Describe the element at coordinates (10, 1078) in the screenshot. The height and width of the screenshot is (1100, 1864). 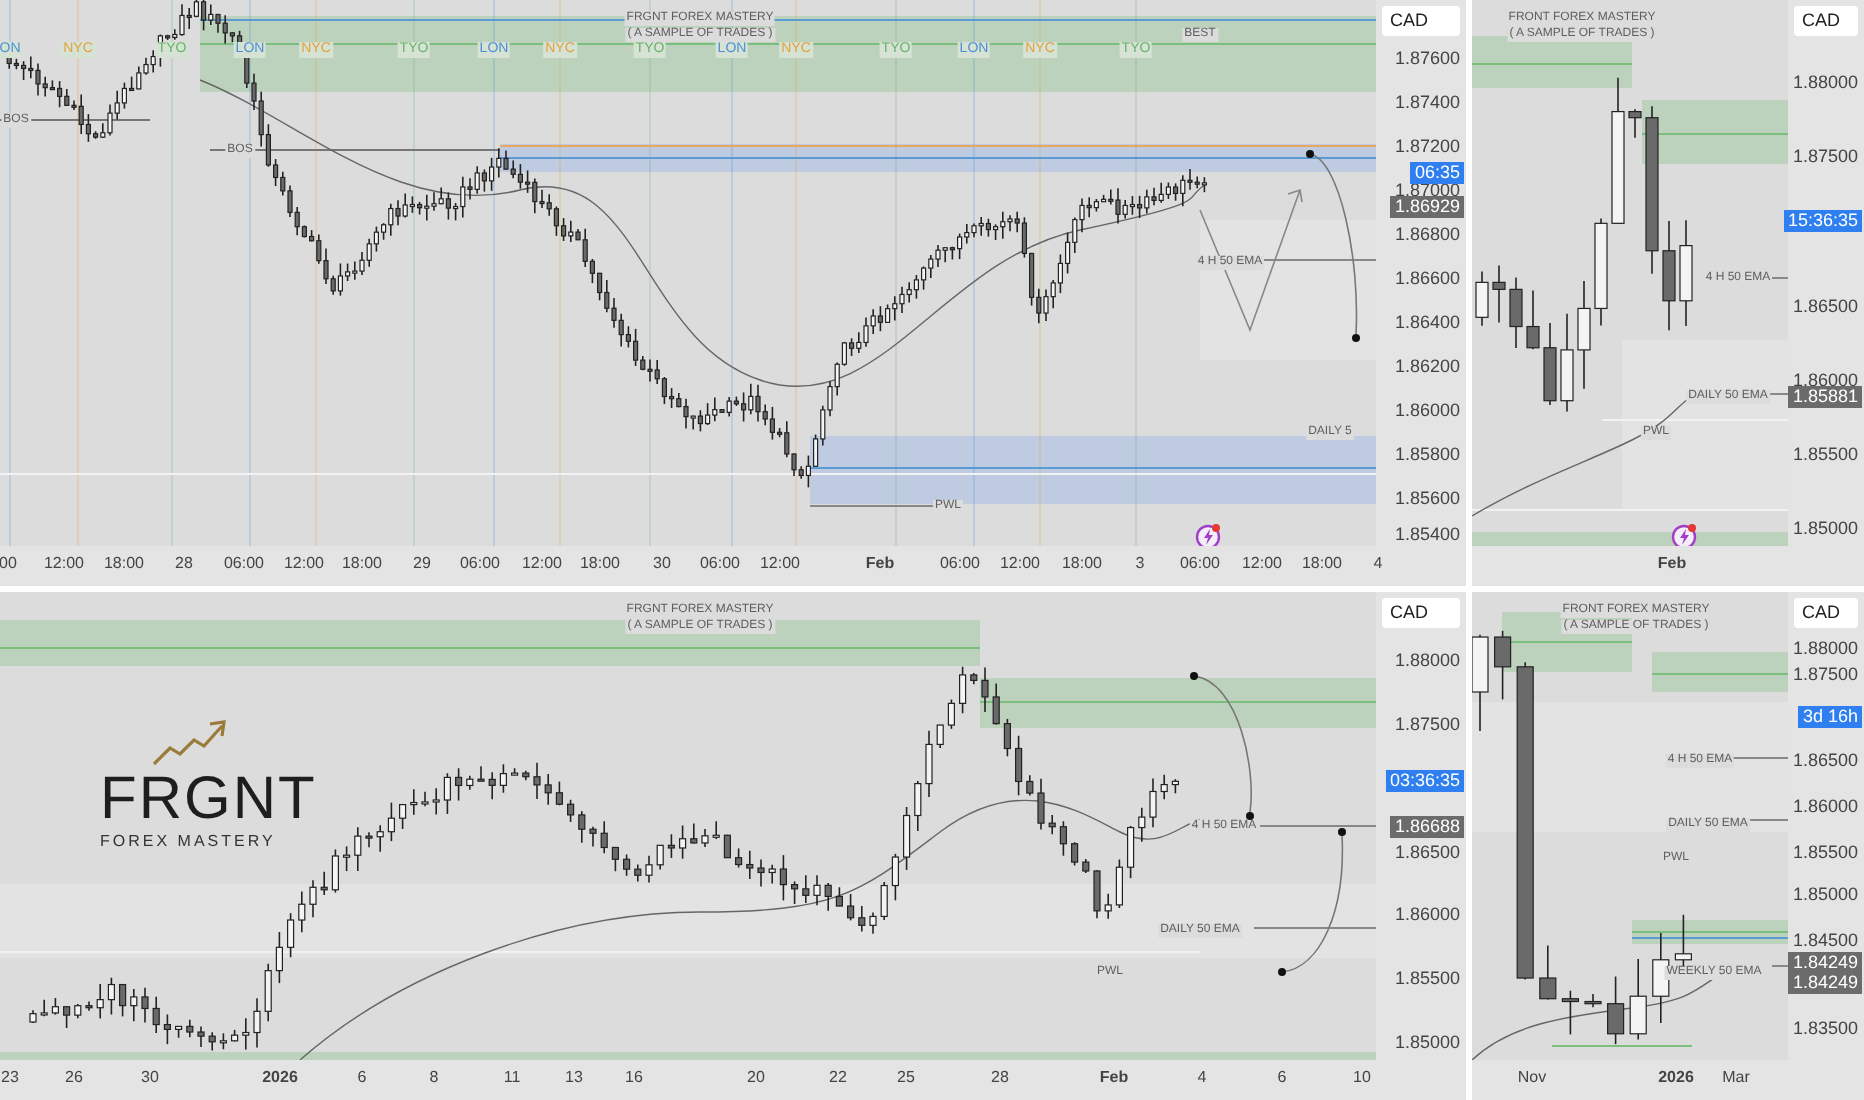
I see `time-tick: 23` at that location.